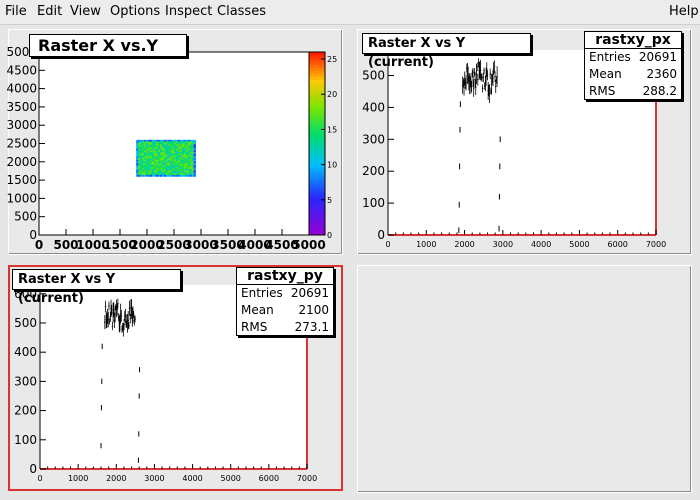 The width and height of the screenshot is (700, 500). What do you see at coordinates (633, 65) in the screenshot?
I see `stats-box-px: rastxy_px Entries 20691 Mean 2360 RMS 288.2` at bounding box center [633, 65].